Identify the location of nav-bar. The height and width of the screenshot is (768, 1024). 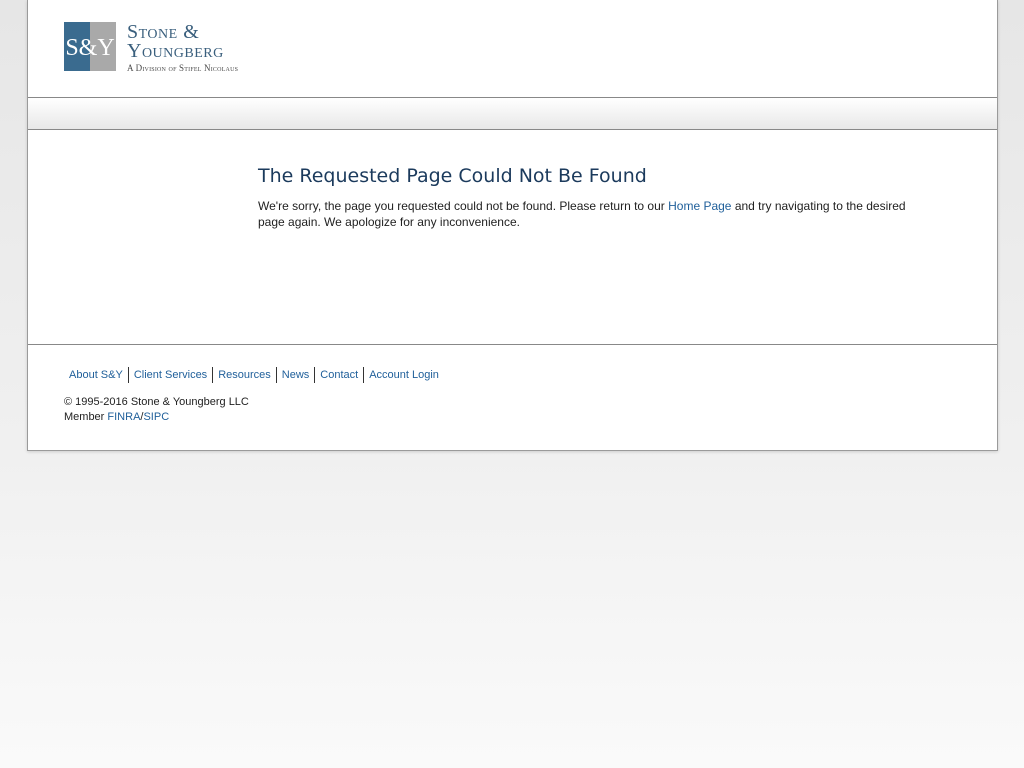
(512, 114).